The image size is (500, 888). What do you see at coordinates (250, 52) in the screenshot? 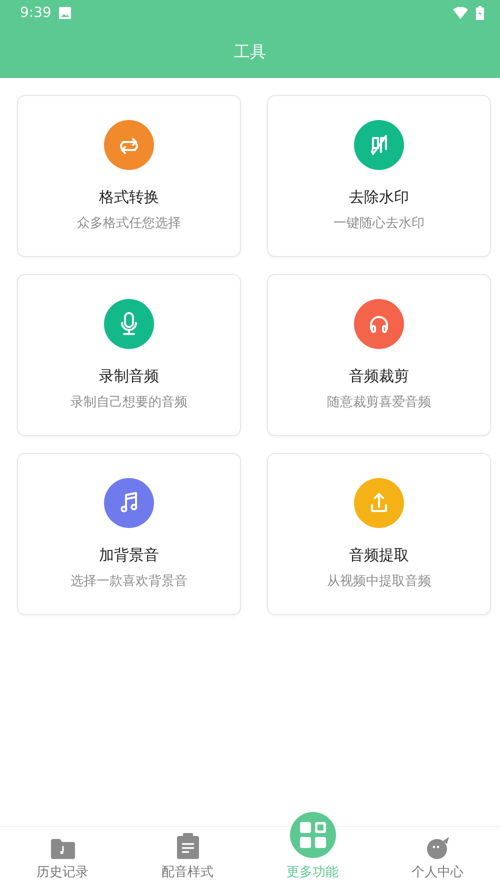
I see `page-title: 工具` at bounding box center [250, 52].